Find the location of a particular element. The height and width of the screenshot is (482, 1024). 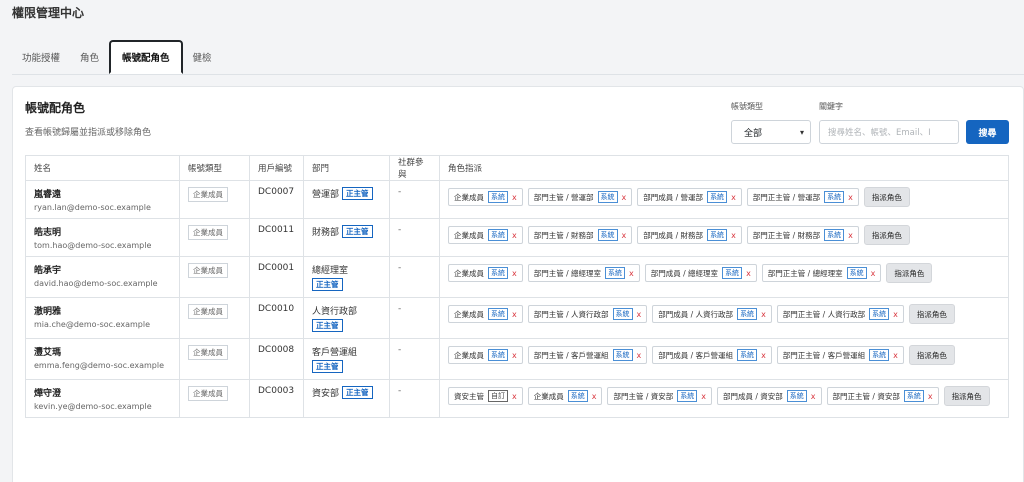

tab-health-check: 健檢 is located at coordinates (202, 57).